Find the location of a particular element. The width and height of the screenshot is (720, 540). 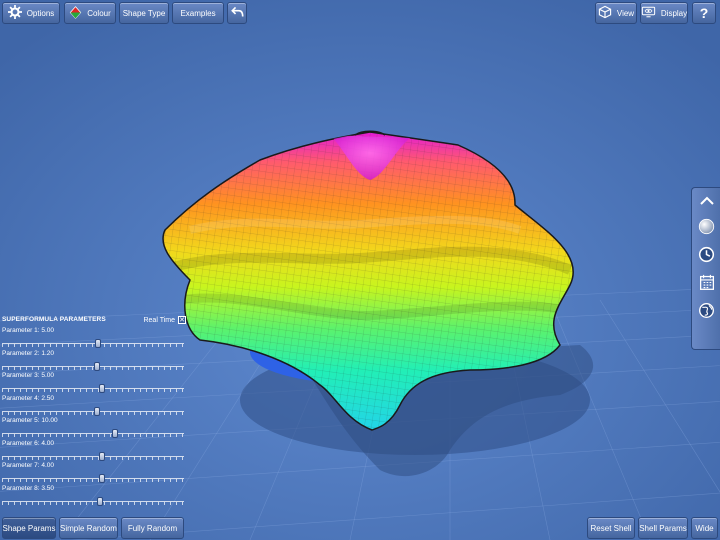

real-time-checkbox: ✕ is located at coordinates (182, 320).